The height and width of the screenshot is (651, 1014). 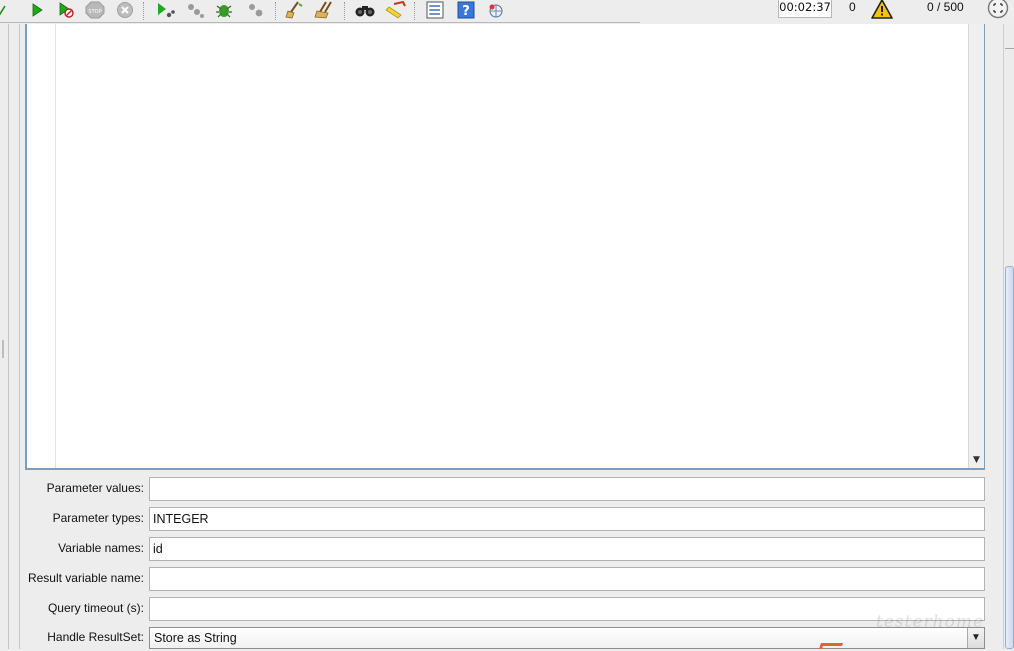 I want to click on error-count: 0, so click(x=852, y=7).